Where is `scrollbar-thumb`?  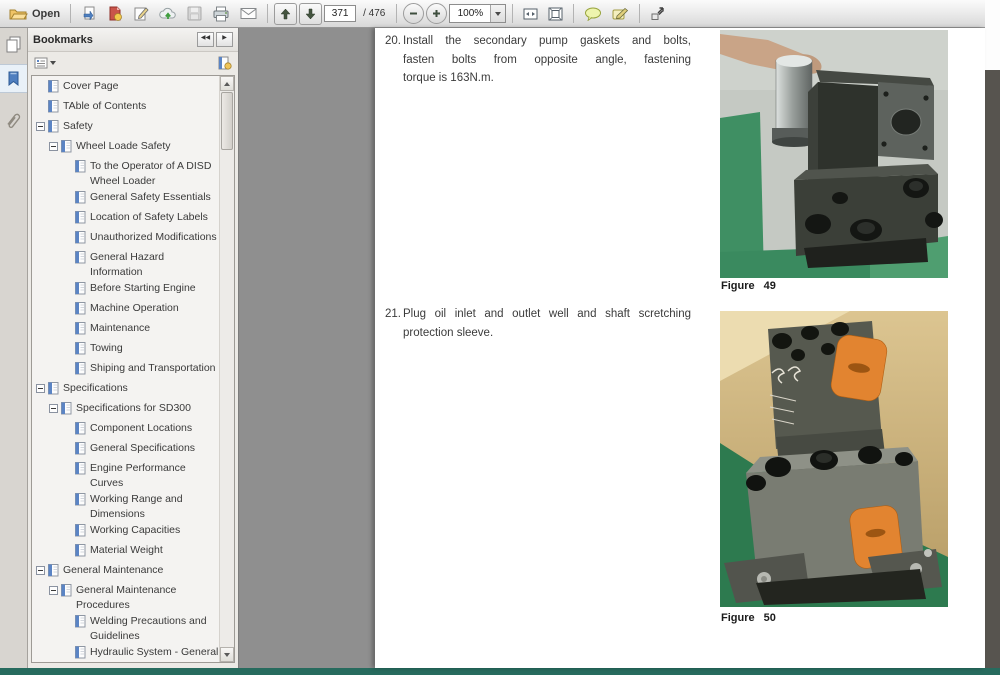
scrollbar-thumb is located at coordinates (227, 121).